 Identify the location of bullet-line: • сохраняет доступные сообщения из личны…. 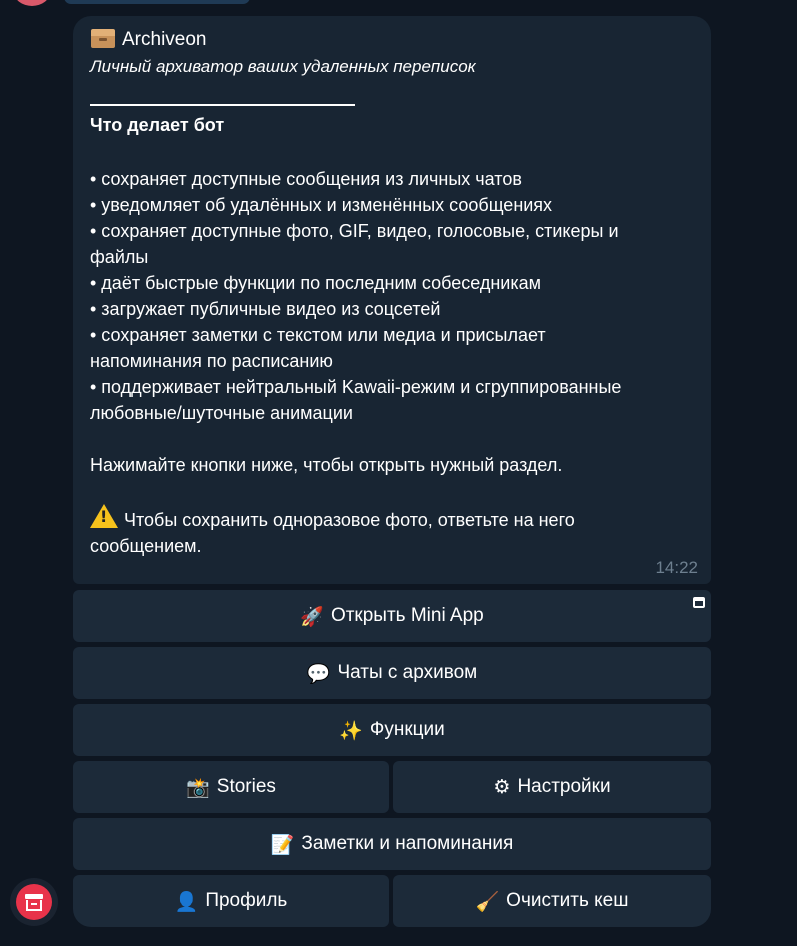
(306, 179).